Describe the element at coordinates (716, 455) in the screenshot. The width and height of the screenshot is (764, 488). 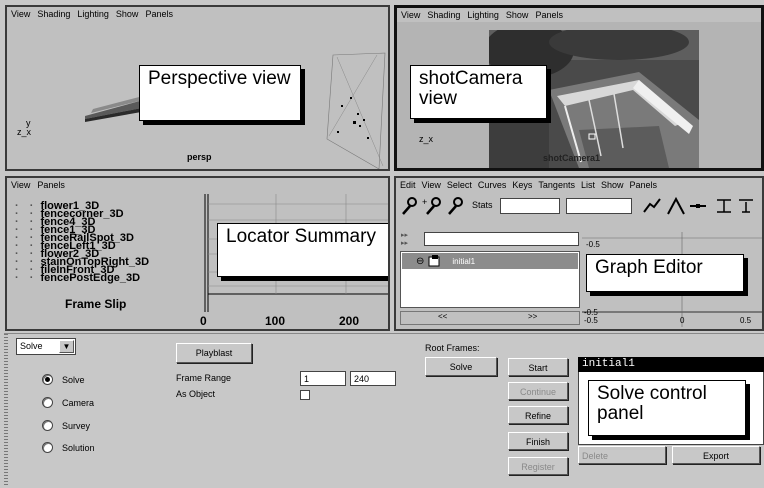
I see `export-button: Export` at that location.